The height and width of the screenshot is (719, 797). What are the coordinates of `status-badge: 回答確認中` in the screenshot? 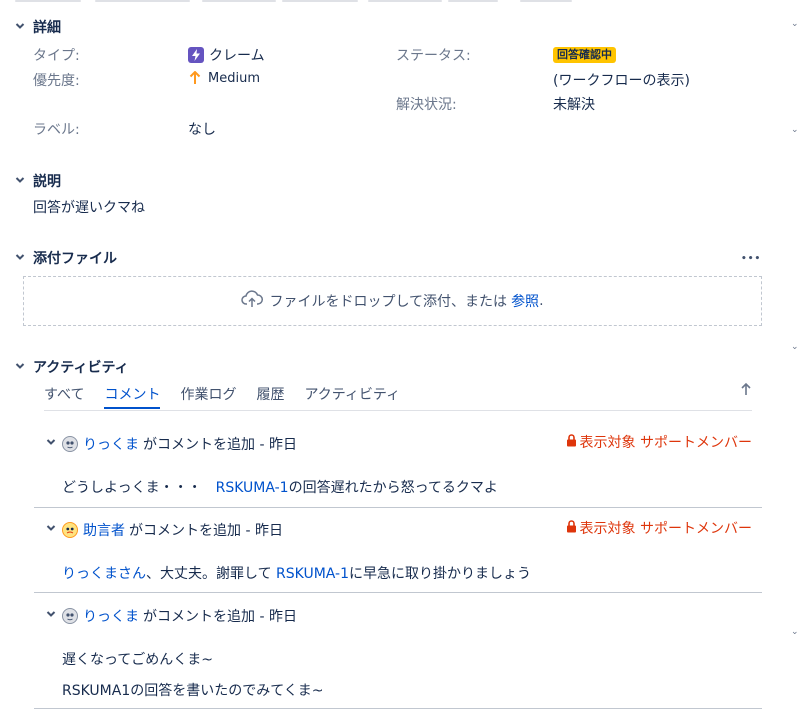 It's located at (584, 55).